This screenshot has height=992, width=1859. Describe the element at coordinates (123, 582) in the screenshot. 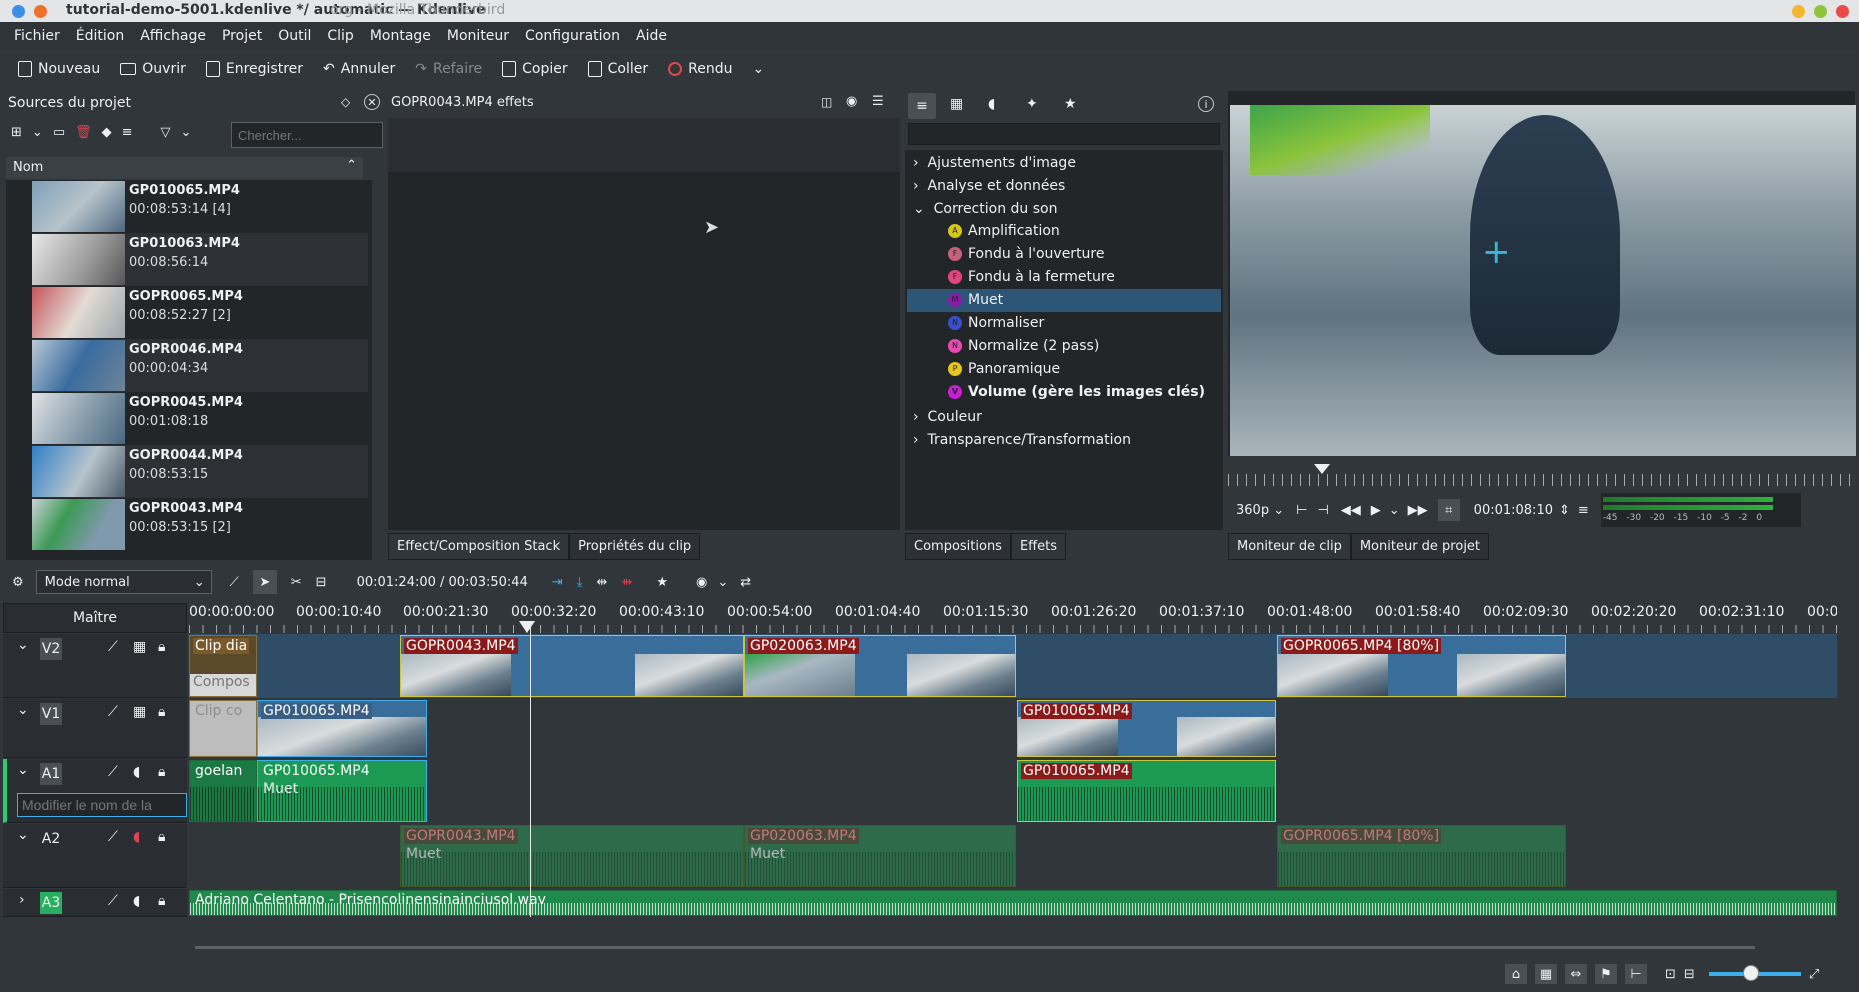

I see `edit-mode-select: Mode normal ⌄` at that location.